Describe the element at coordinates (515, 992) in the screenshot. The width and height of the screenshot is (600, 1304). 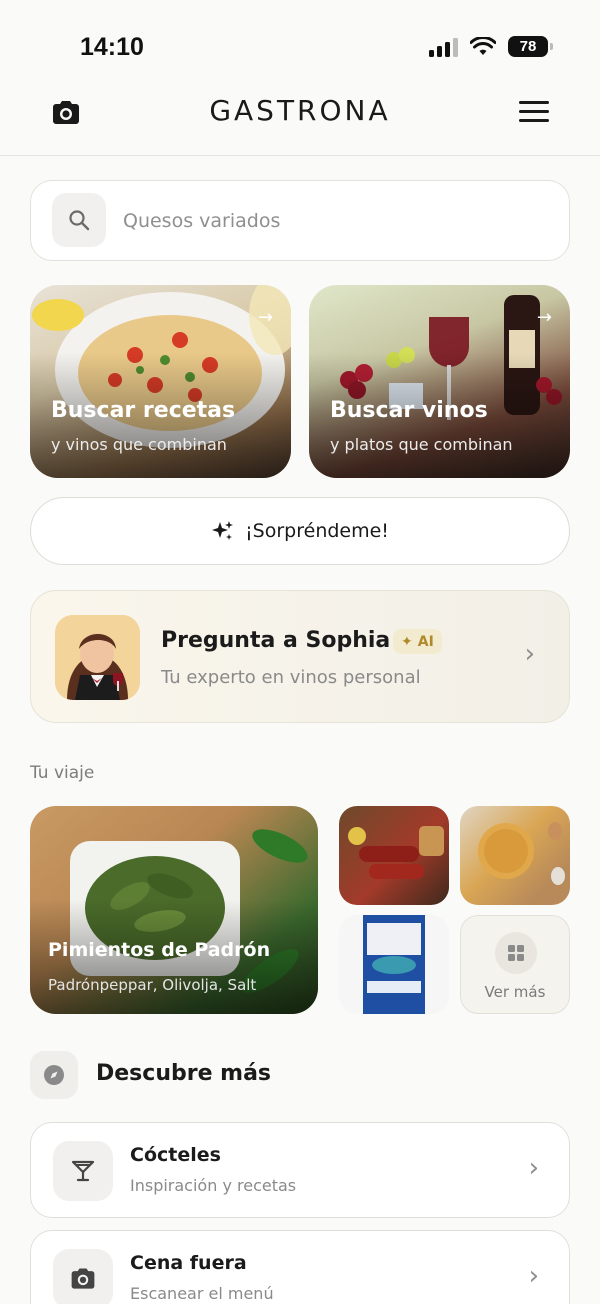
I see `see-more-label: Ver más` at that location.